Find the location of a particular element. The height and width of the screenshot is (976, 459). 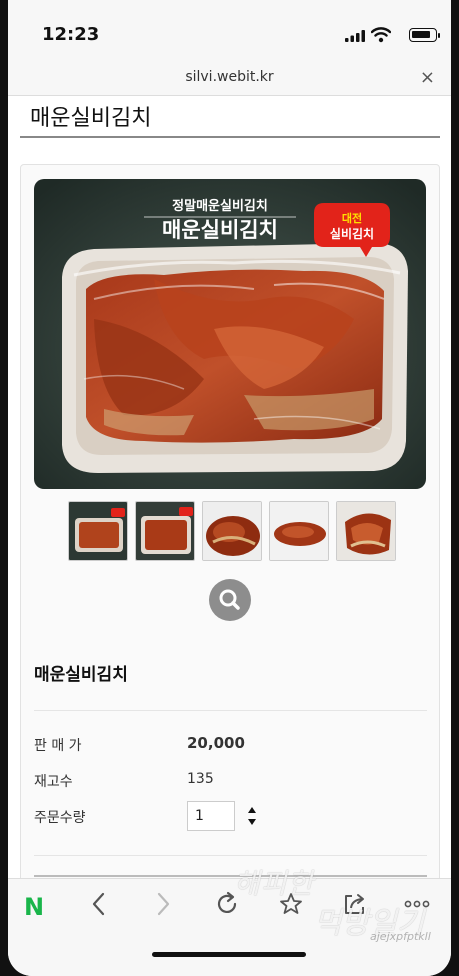

back-icon is located at coordinates (99, 904).